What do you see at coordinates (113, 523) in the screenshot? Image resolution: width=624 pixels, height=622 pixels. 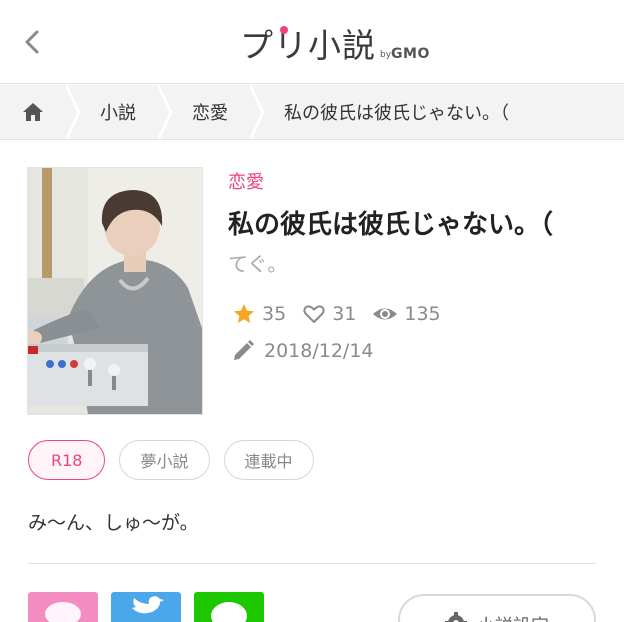 I see `novel-description: み〜ん、しゅ〜が。` at bounding box center [113, 523].